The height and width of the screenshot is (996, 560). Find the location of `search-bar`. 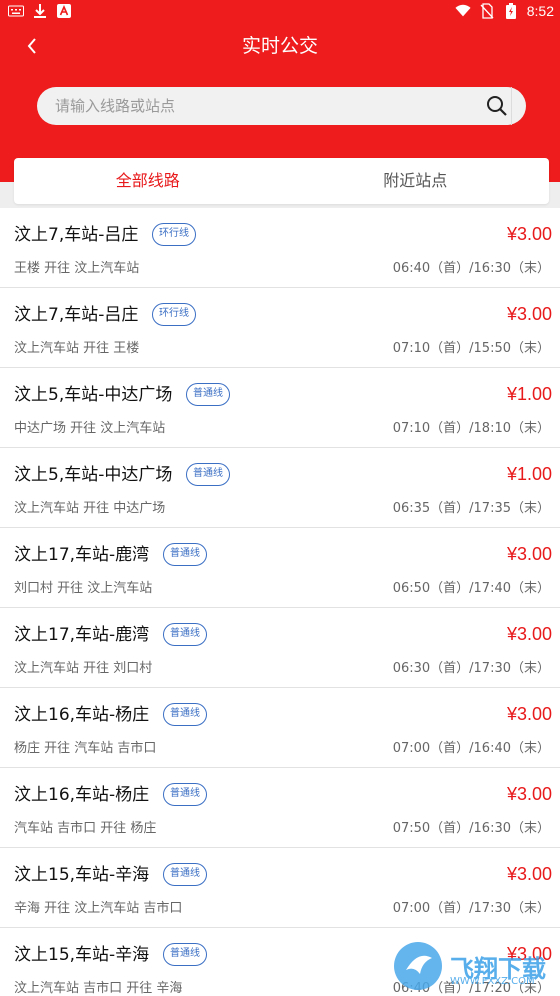

search-bar is located at coordinates (281, 106).